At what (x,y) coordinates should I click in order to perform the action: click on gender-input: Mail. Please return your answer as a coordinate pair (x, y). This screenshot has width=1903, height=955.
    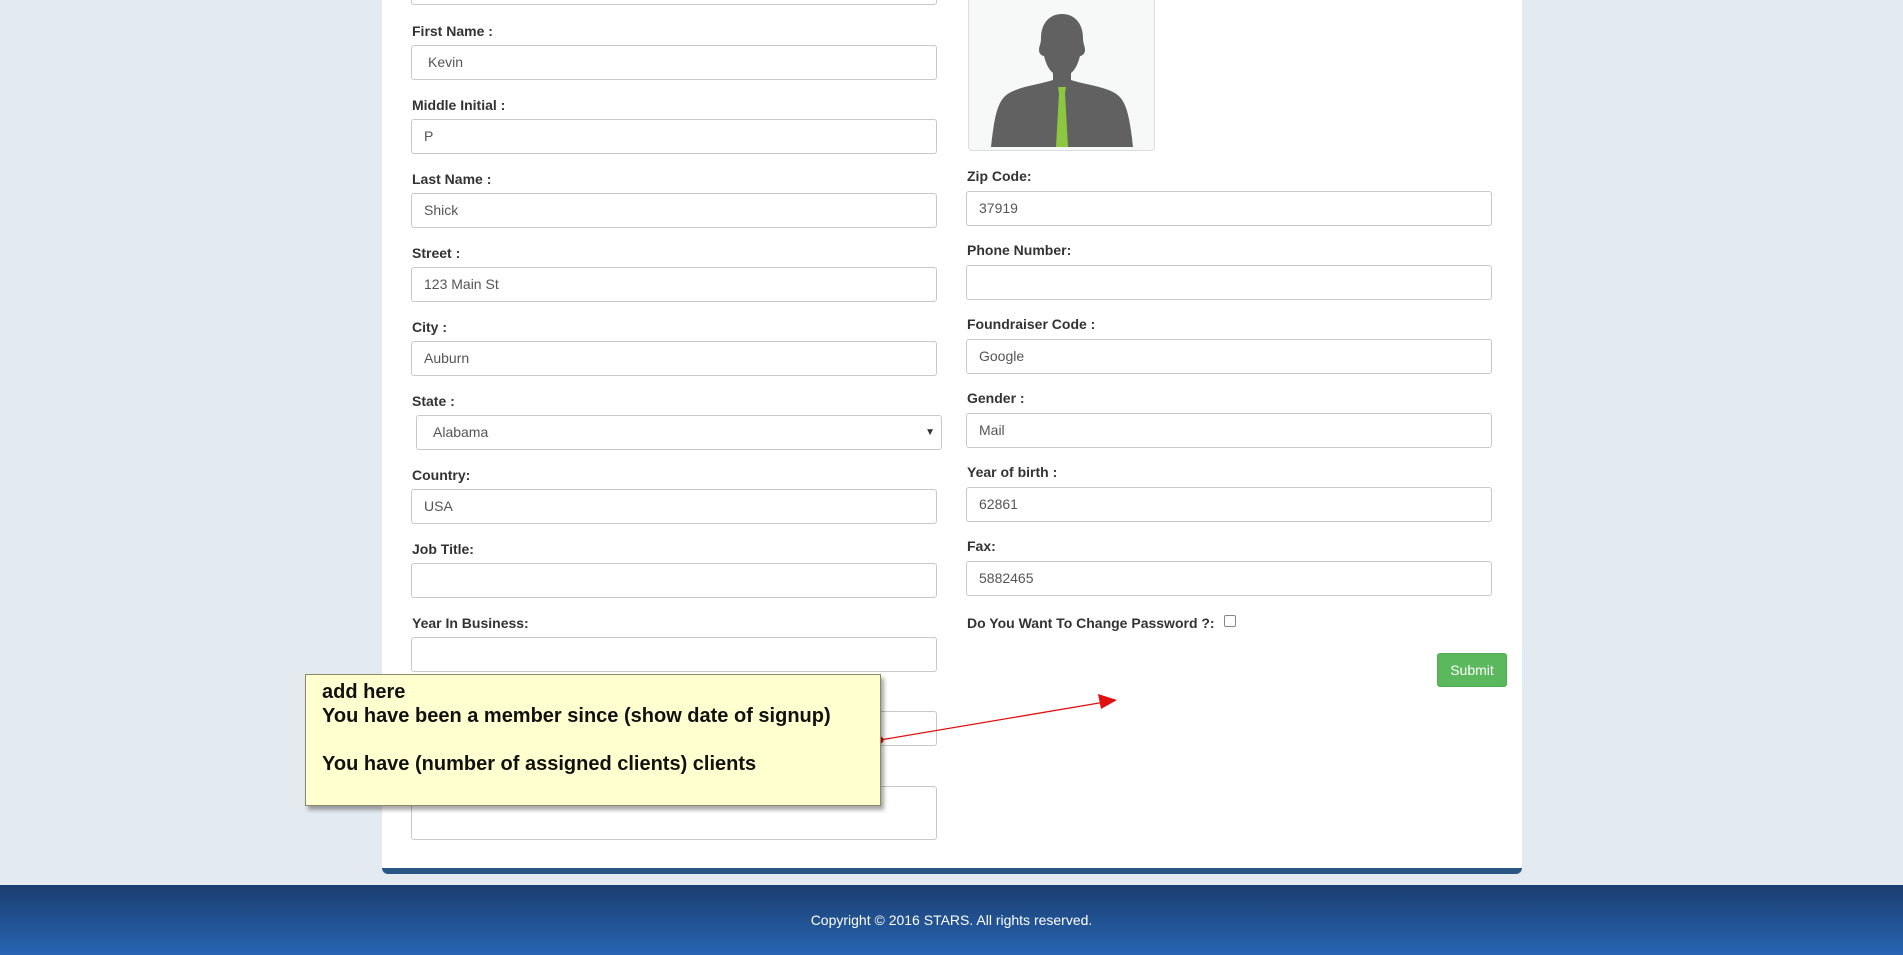
    Looking at the image, I should click on (1229, 430).